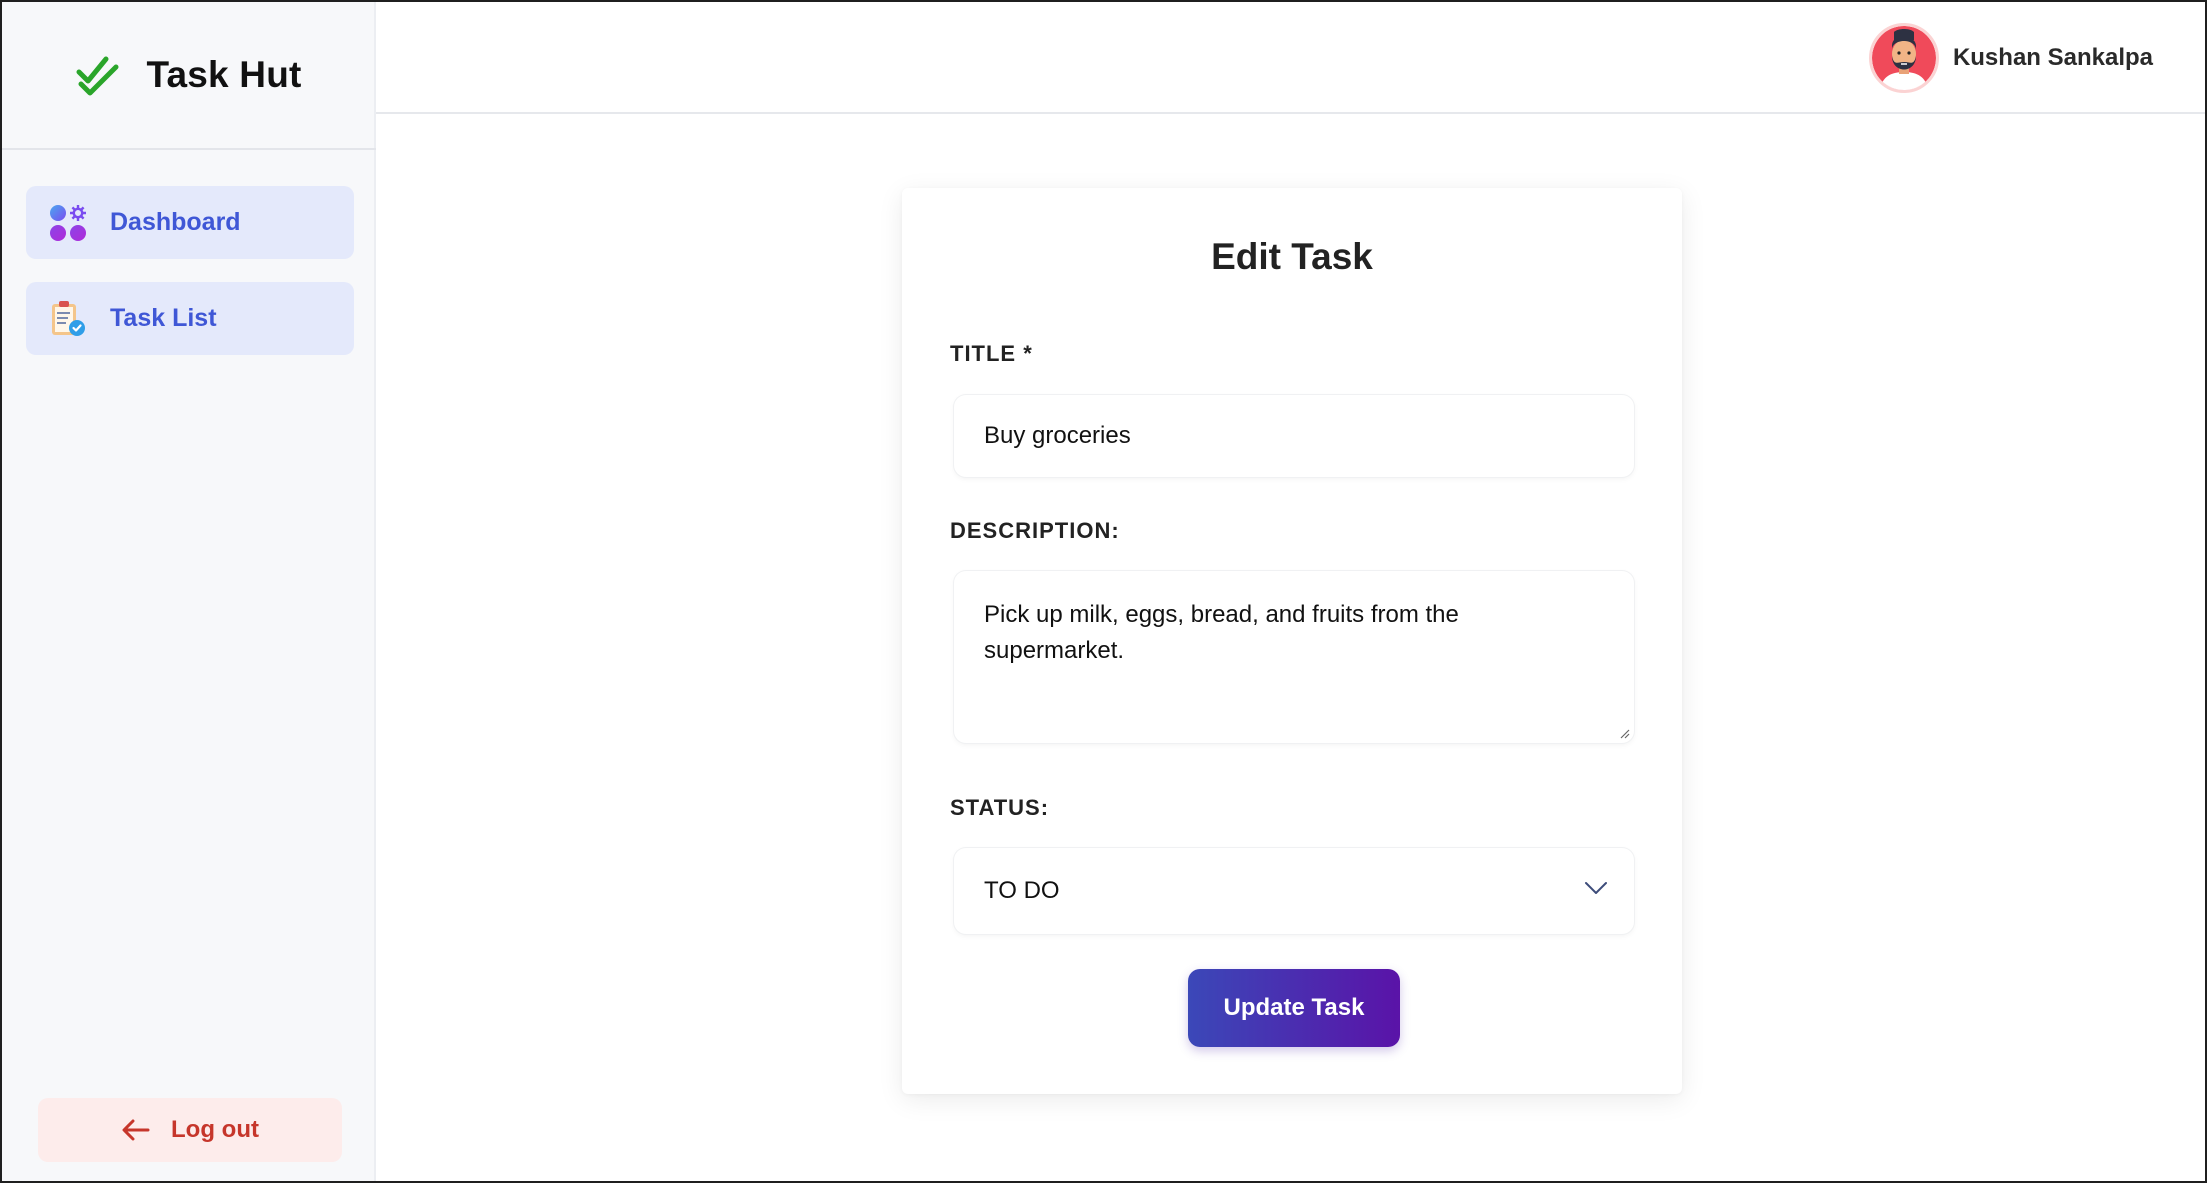  I want to click on avatar, so click(1903, 58).